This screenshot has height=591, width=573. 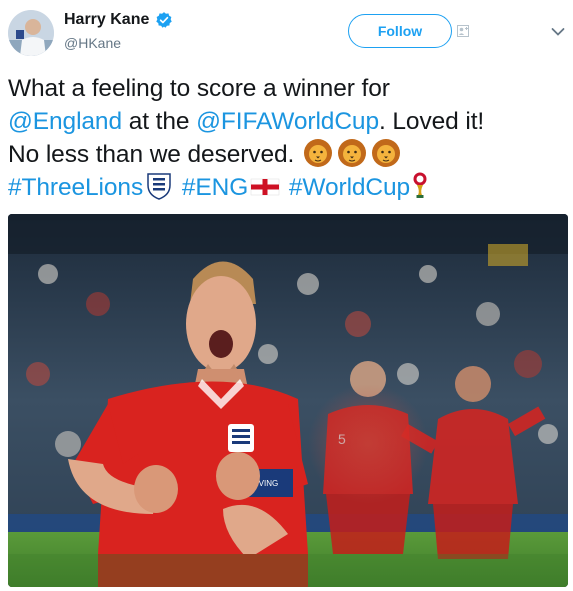 I want to click on tweet-text-deserved: No less than we deserved., so click(x=154, y=154).